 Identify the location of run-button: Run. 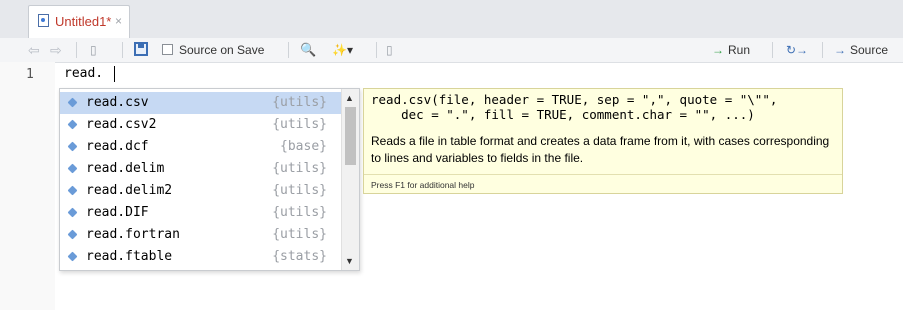
(739, 50).